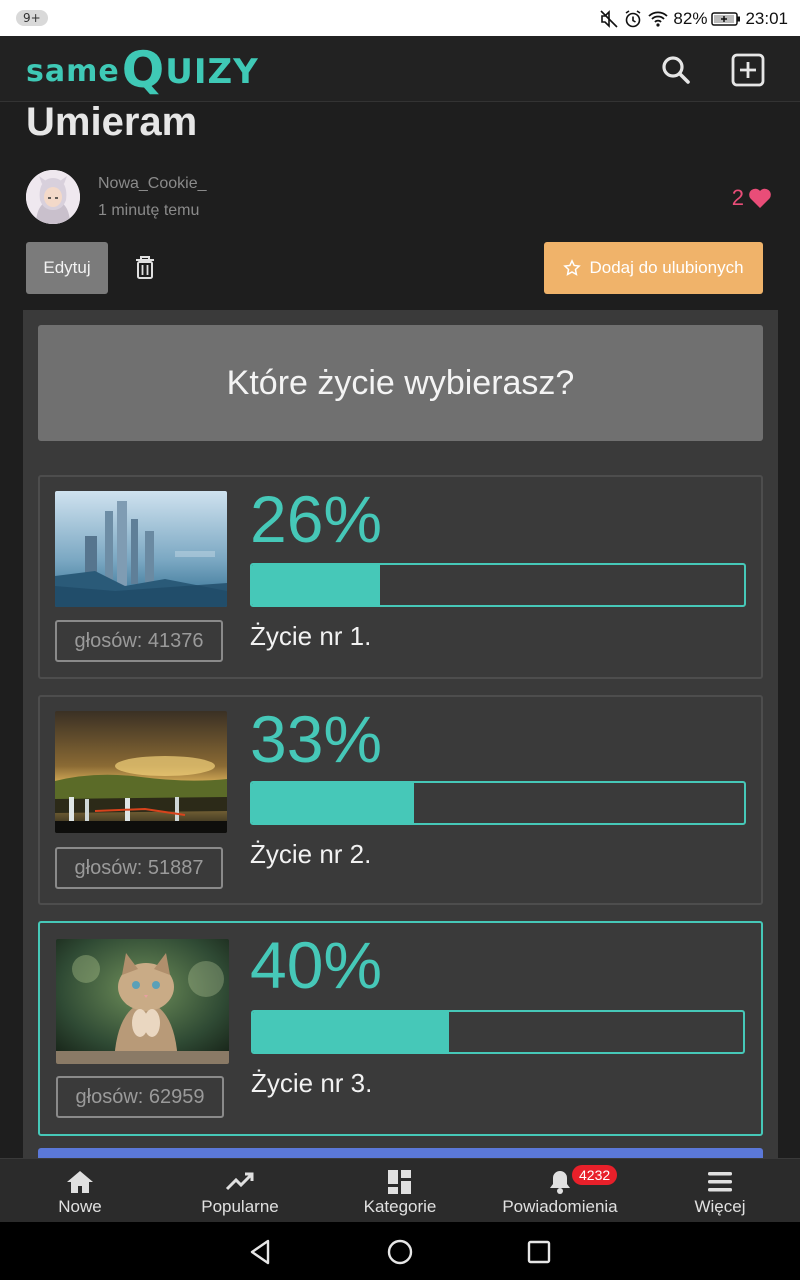 This screenshot has height=1280, width=800. I want to click on vote-count-badge: głosów: 51887, so click(139, 868).